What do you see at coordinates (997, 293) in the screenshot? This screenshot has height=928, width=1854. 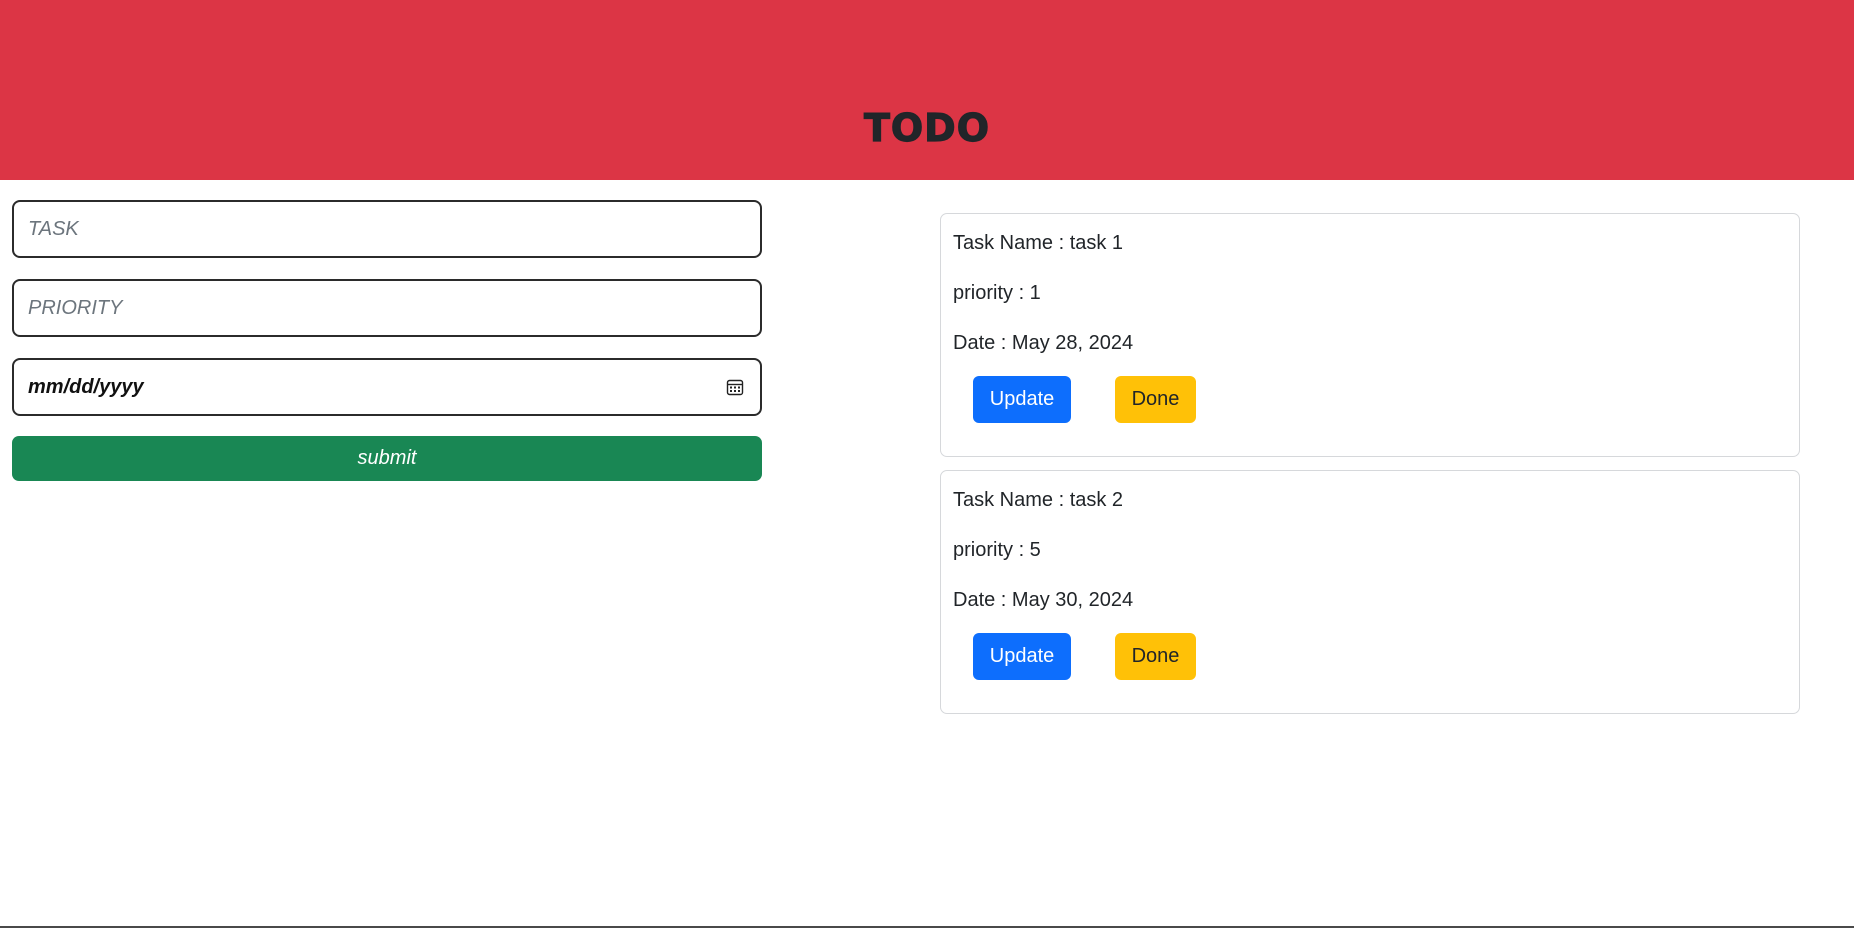 I see `task-priority: priority : 1` at bounding box center [997, 293].